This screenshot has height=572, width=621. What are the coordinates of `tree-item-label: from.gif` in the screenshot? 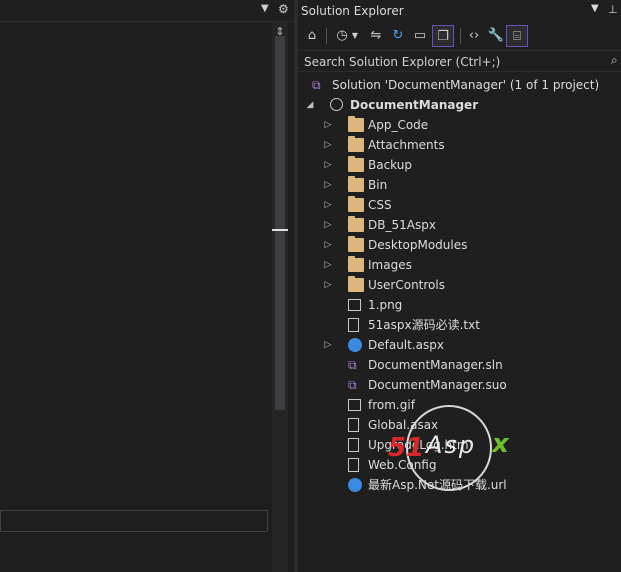 It's located at (391, 405).